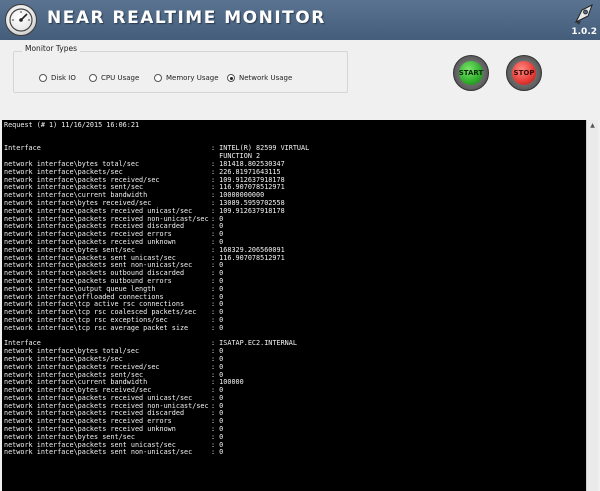 The image size is (600, 491). Describe the element at coordinates (63, 78) in the screenshot. I see `radio-disk-io-label: Disk IO` at that location.